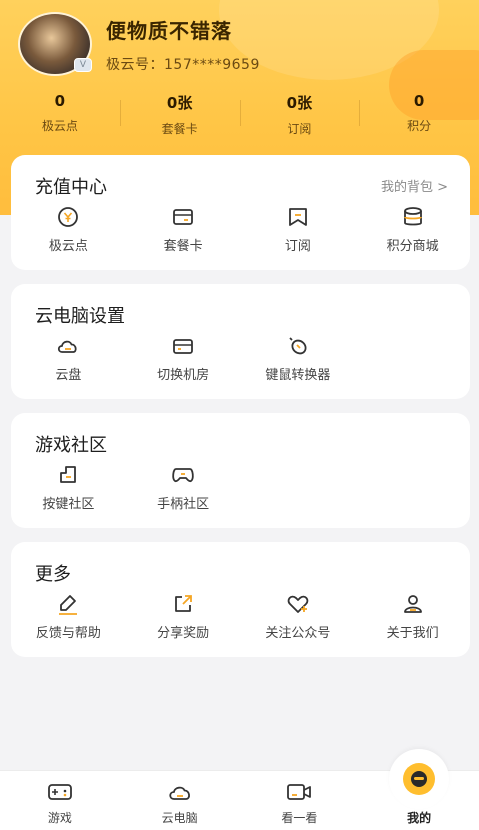 The height and width of the screenshot is (830, 479). What do you see at coordinates (412, 229) in the screenshot?
I see `recharge-item-points-mall: 积分商城` at bounding box center [412, 229].